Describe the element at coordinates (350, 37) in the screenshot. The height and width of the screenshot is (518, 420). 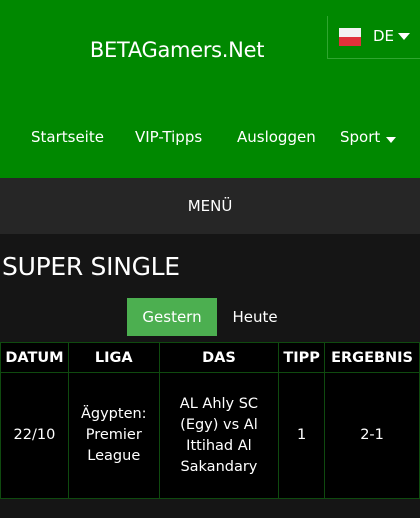
I see `germany-flag-icon` at that location.